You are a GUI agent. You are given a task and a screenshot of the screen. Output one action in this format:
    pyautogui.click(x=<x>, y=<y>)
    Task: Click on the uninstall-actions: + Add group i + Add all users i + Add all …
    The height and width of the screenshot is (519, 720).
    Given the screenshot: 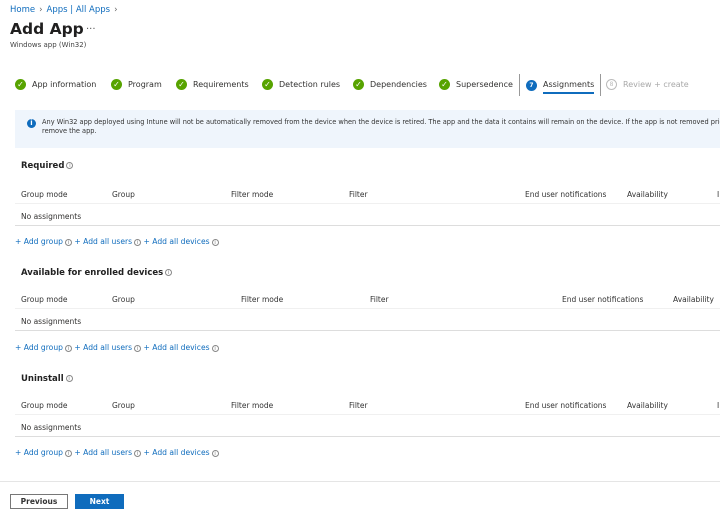 What is the action you would take?
    pyautogui.click(x=117, y=452)
    